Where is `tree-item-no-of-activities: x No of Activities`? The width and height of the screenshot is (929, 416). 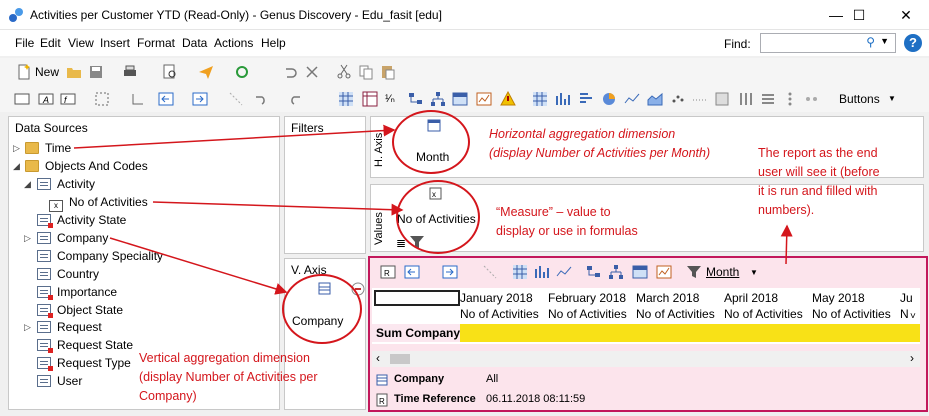 tree-item-no-of-activities: x No of Activities is located at coordinates (98, 202).